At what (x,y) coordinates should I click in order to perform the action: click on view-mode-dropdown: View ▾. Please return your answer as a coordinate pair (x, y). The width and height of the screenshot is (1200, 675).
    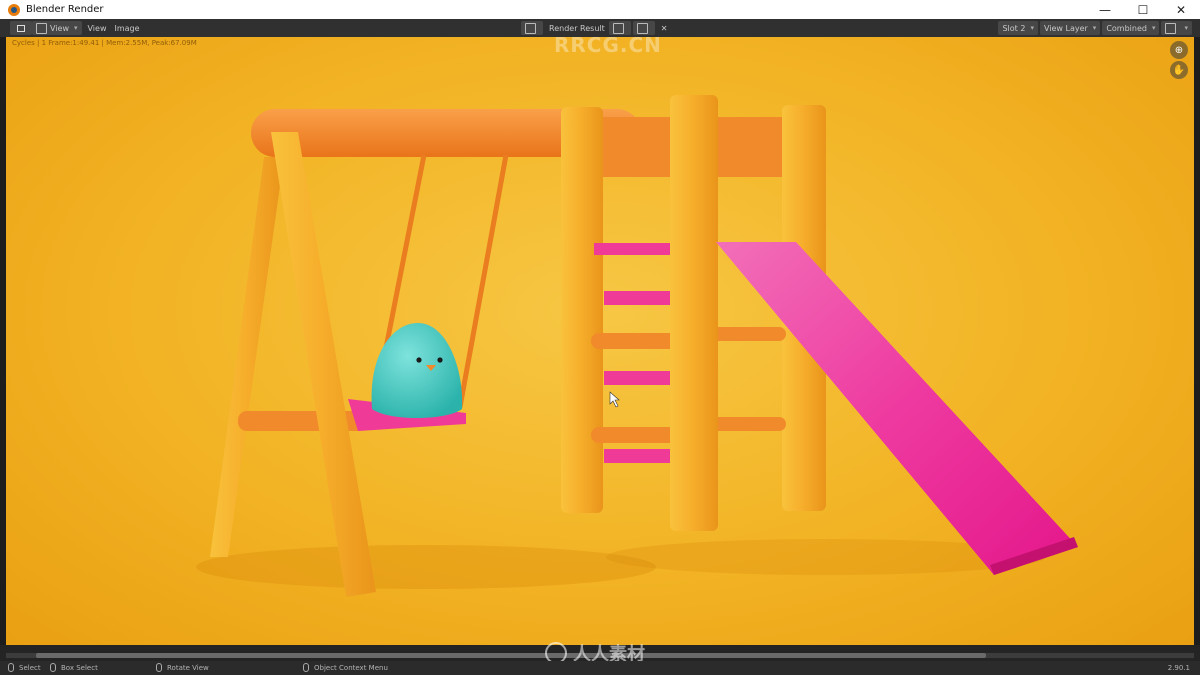
    Looking at the image, I should click on (57, 28).